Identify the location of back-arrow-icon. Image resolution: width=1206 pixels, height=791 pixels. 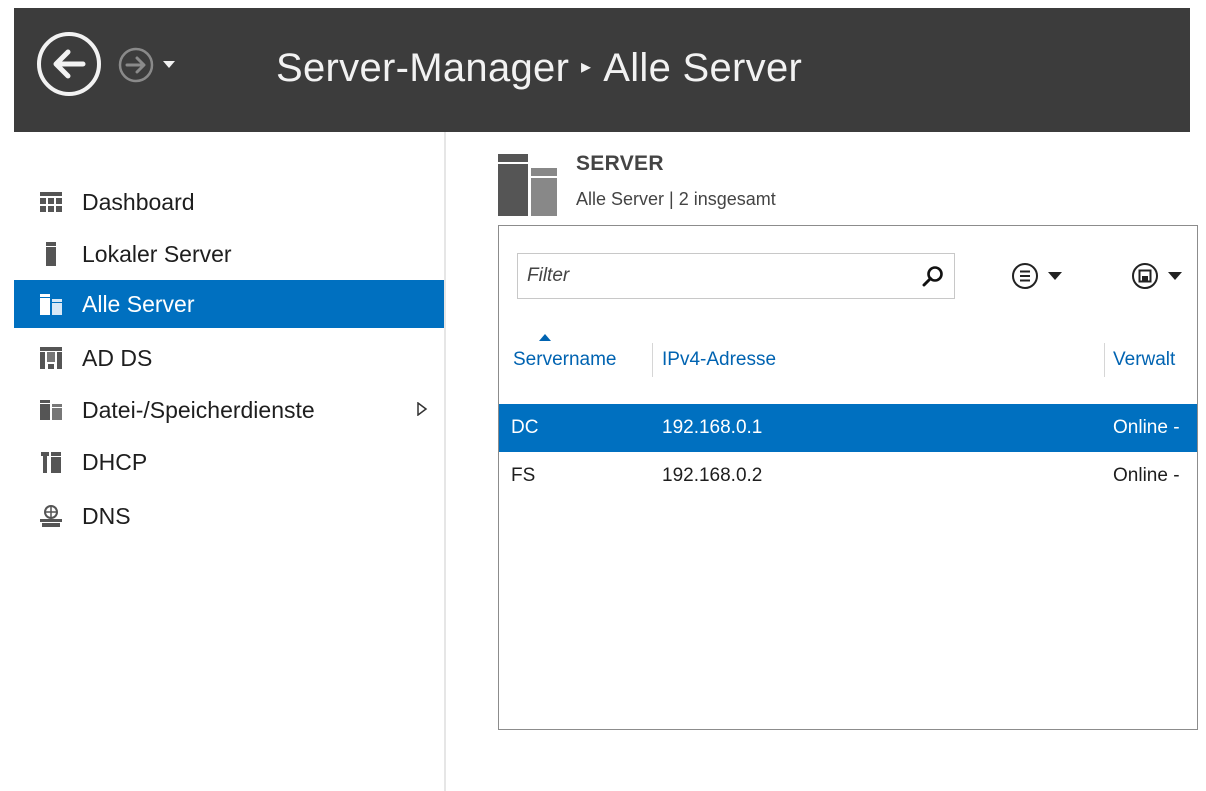
(69, 64).